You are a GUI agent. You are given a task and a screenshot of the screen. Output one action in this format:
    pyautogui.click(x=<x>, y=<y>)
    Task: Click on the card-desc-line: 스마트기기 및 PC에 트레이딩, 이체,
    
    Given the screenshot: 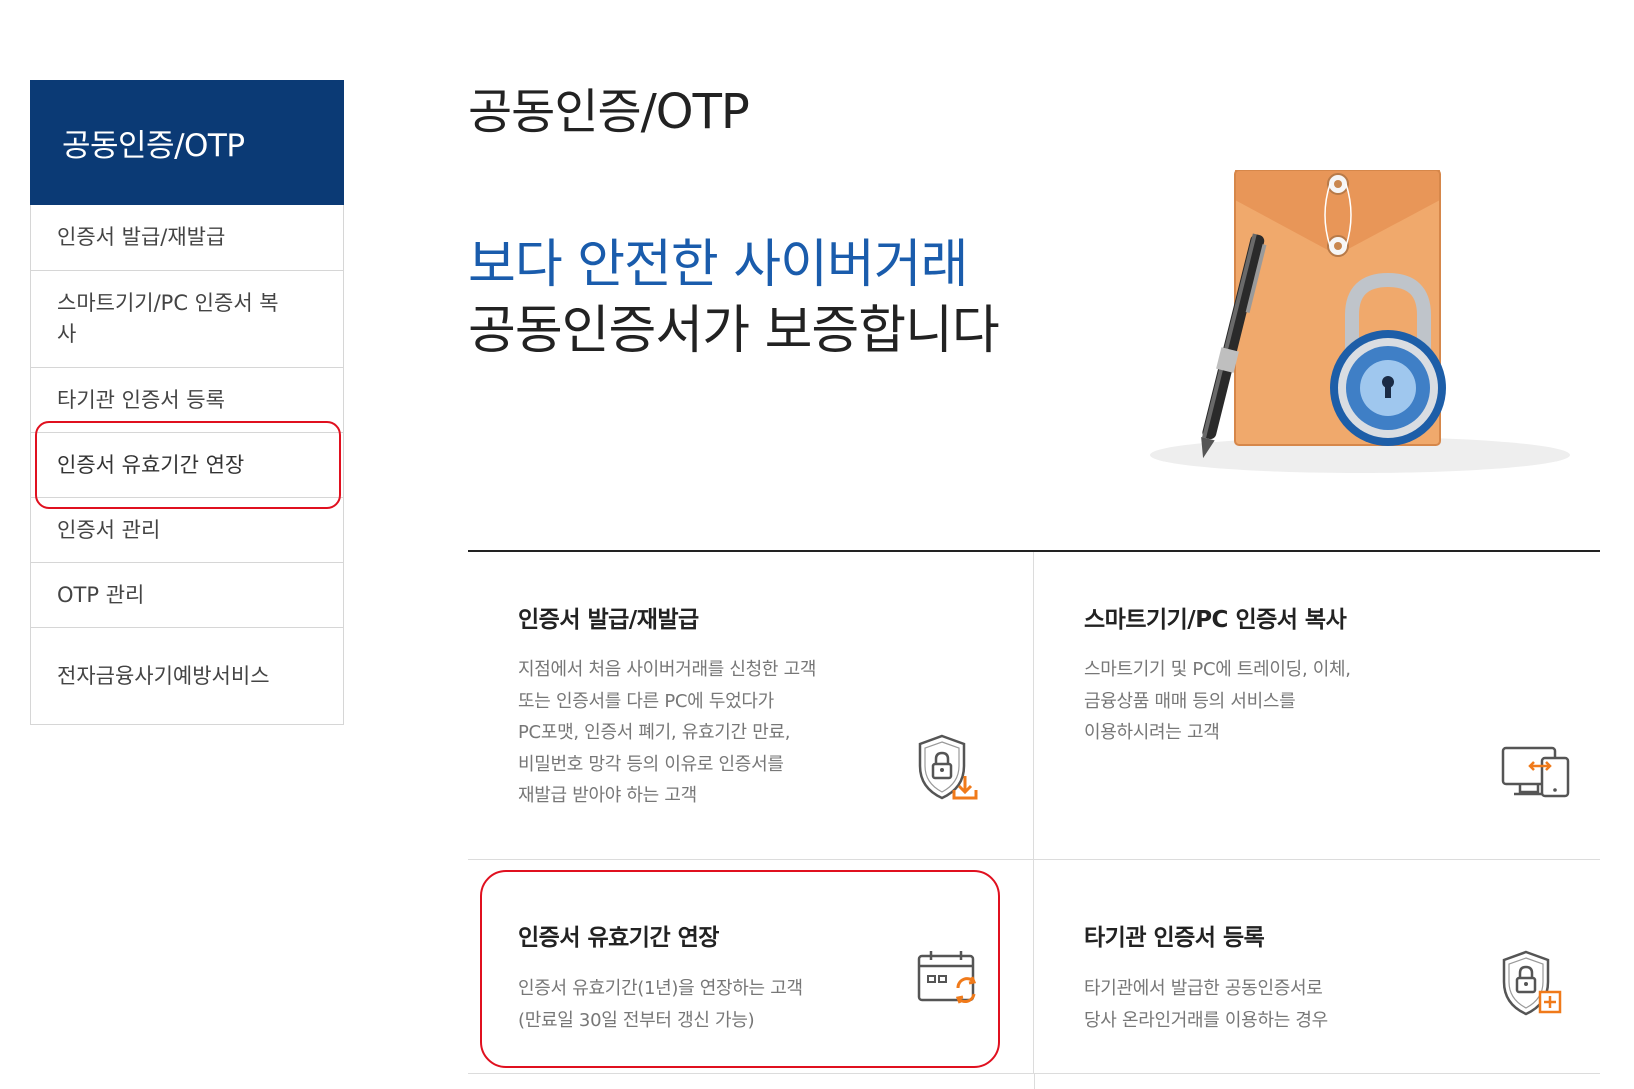 What is the action you would take?
    pyautogui.click(x=1217, y=669)
    